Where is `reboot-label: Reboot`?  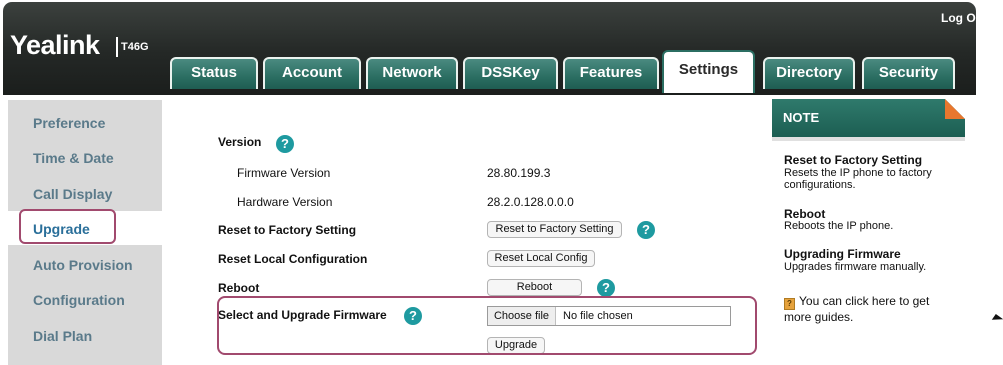 reboot-label: Reboot is located at coordinates (239, 288).